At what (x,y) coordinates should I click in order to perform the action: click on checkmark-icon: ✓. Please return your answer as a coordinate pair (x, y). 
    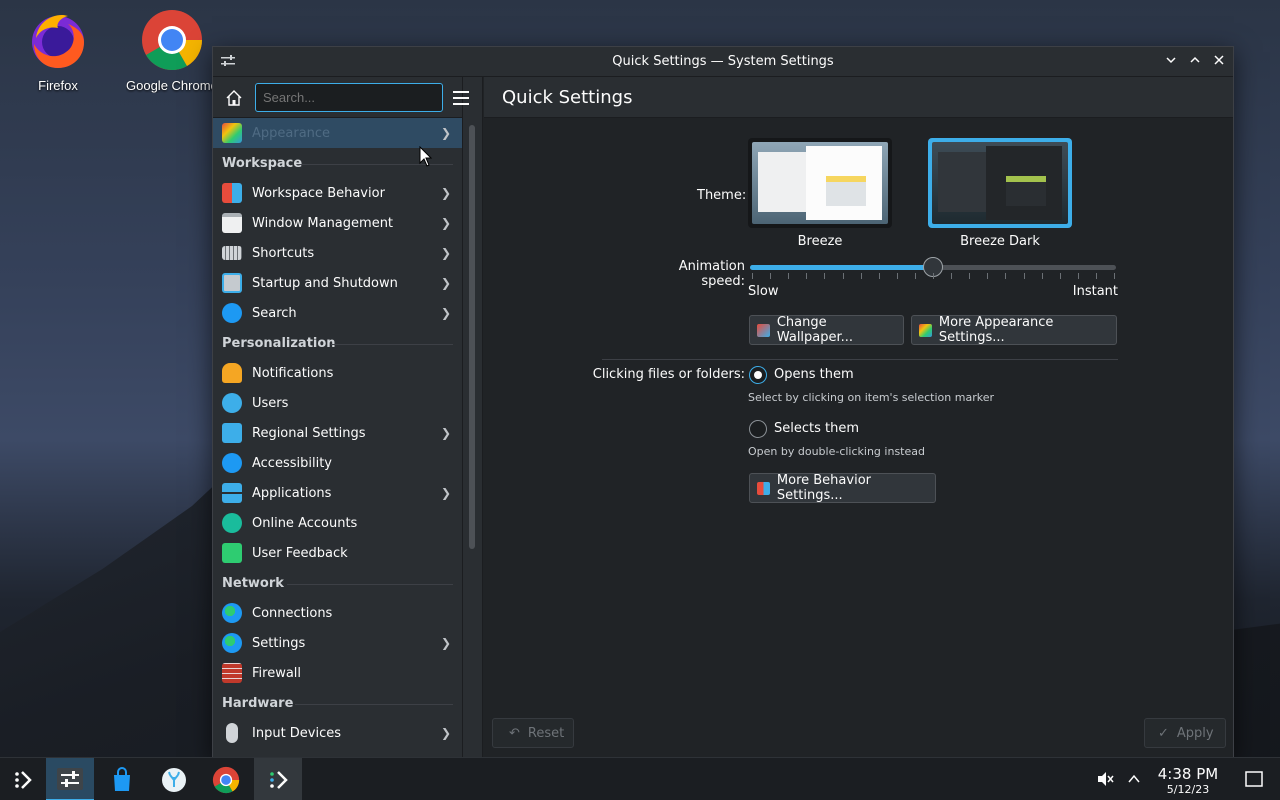
    Looking at the image, I should click on (1163, 733).